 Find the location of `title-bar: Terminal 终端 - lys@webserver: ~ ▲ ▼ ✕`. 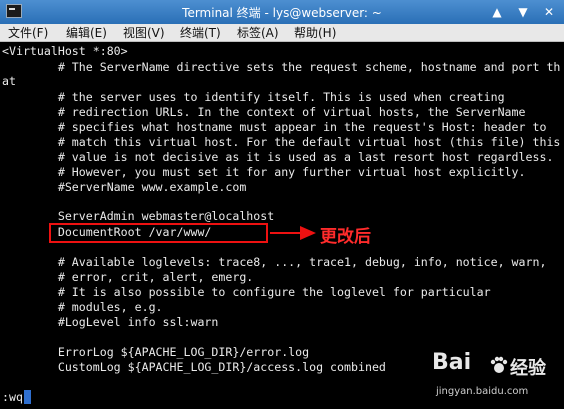

title-bar: Terminal 终端 - lys@webserver: ~ ▲ ▼ ✕ is located at coordinates (282, 12).